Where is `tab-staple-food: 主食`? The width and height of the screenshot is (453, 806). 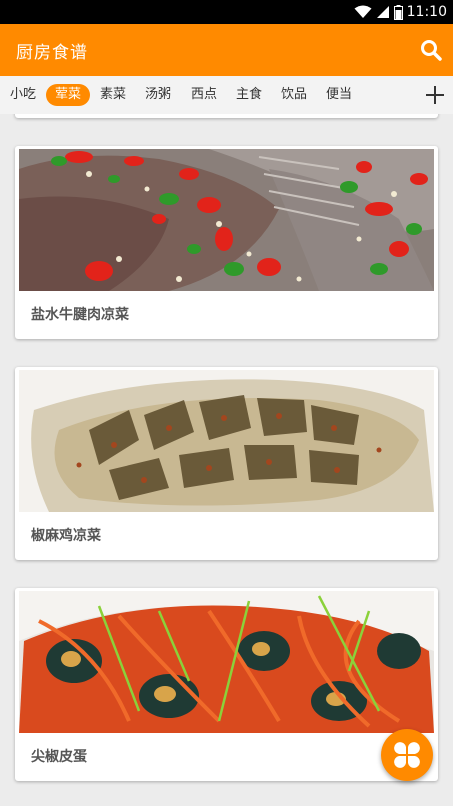 tab-staple-food: 主食 is located at coordinates (249, 95).